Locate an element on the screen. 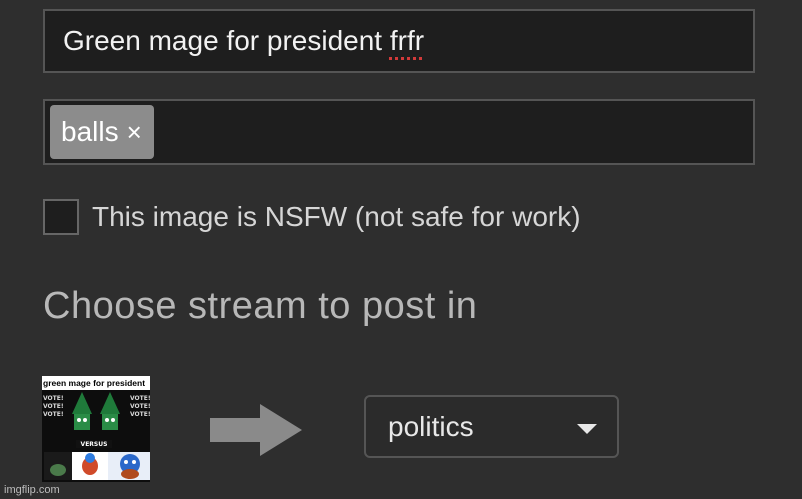 The width and height of the screenshot is (802, 499). title-text: Green mage for president is located at coordinates (226, 40).